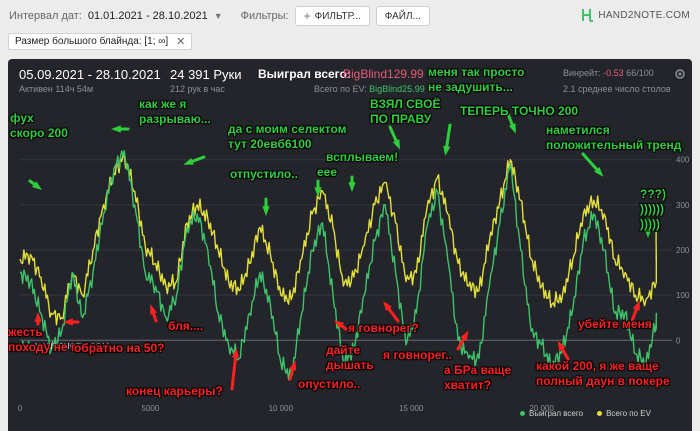  What do you see at coordinates (653, 209) in the screenshot?
I see `annotation-qqq: ???))))))))))))` at bounding box center [653, 209].